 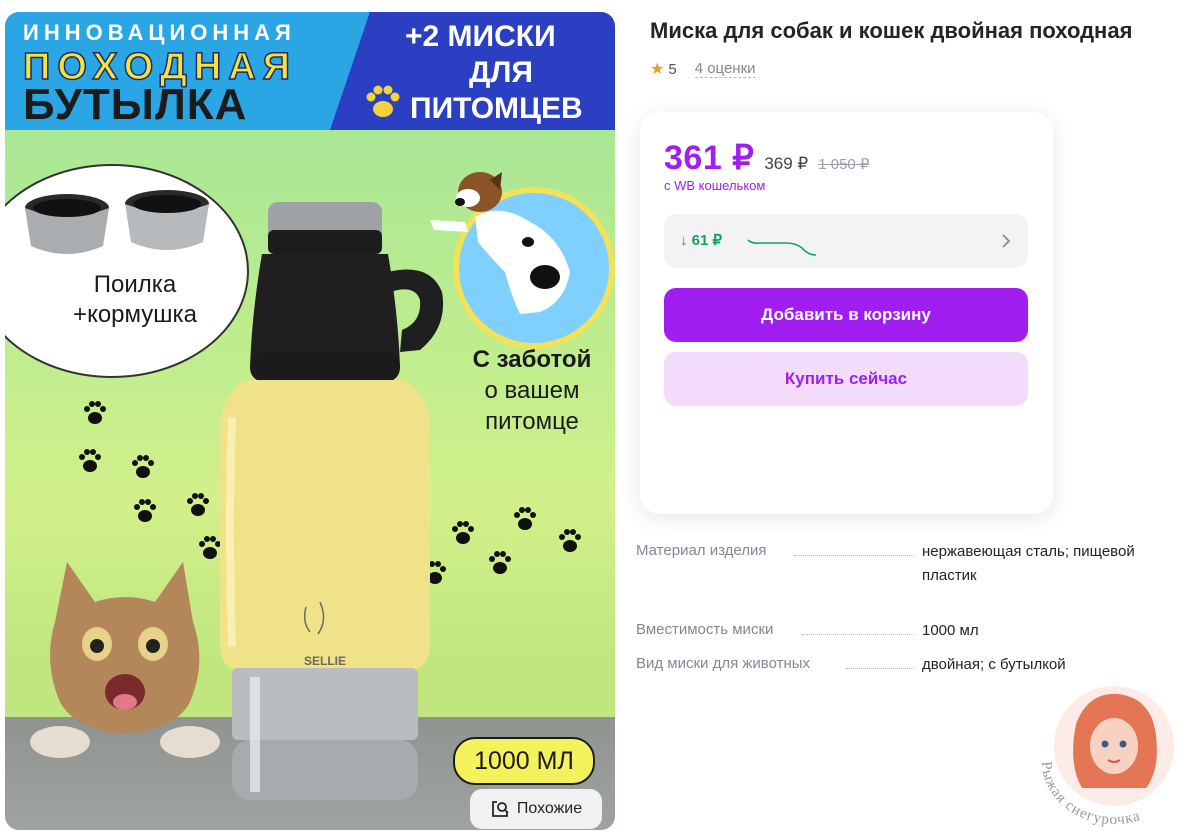 I want to click on paw-icon, so click(x=383, y=101).